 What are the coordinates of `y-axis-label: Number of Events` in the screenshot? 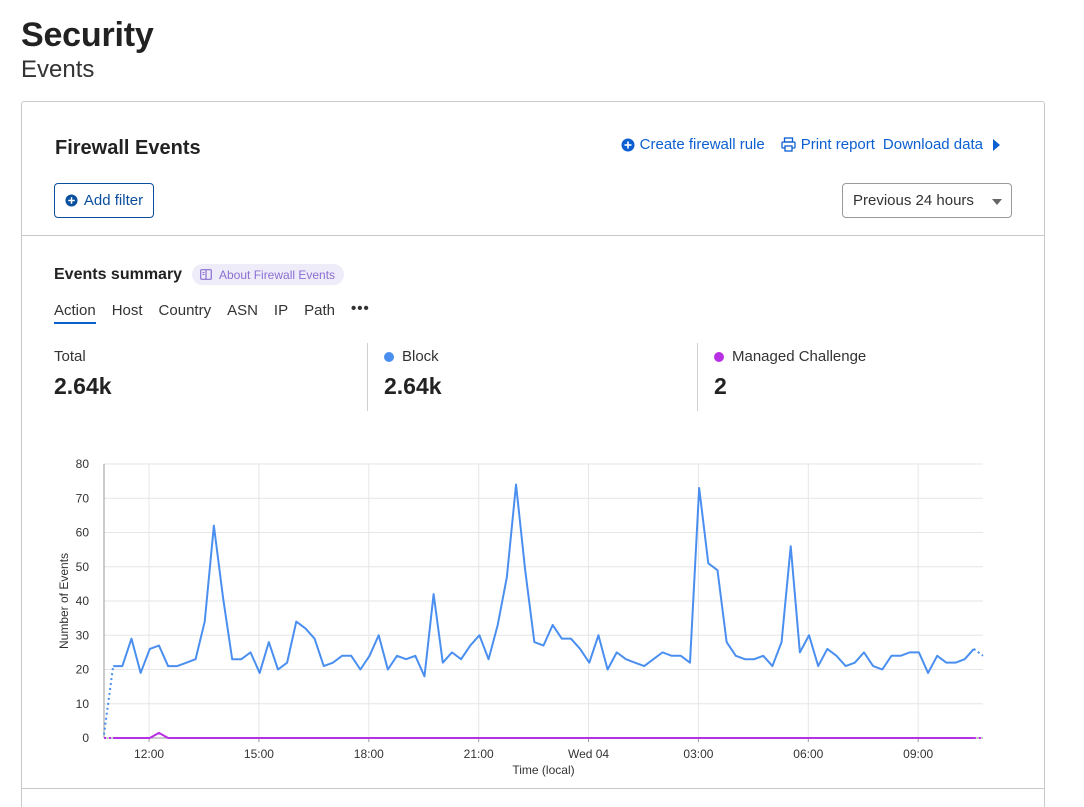 It's located at (64, 601).